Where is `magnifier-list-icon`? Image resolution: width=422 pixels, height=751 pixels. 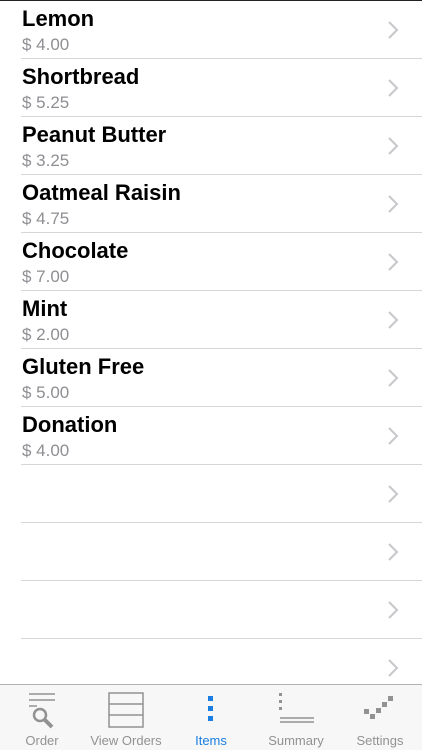
magnifier-list-icon is located at coordinates (42, 711).